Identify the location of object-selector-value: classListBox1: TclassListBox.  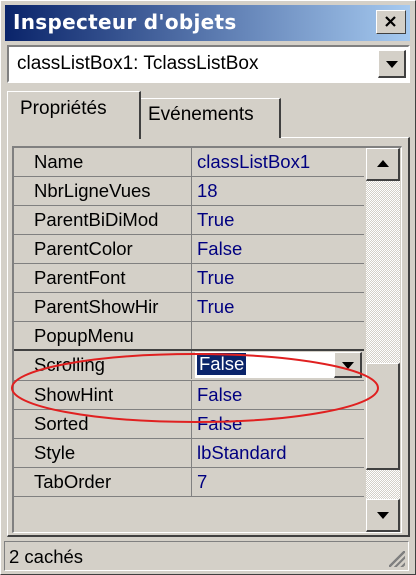
(138, 63).